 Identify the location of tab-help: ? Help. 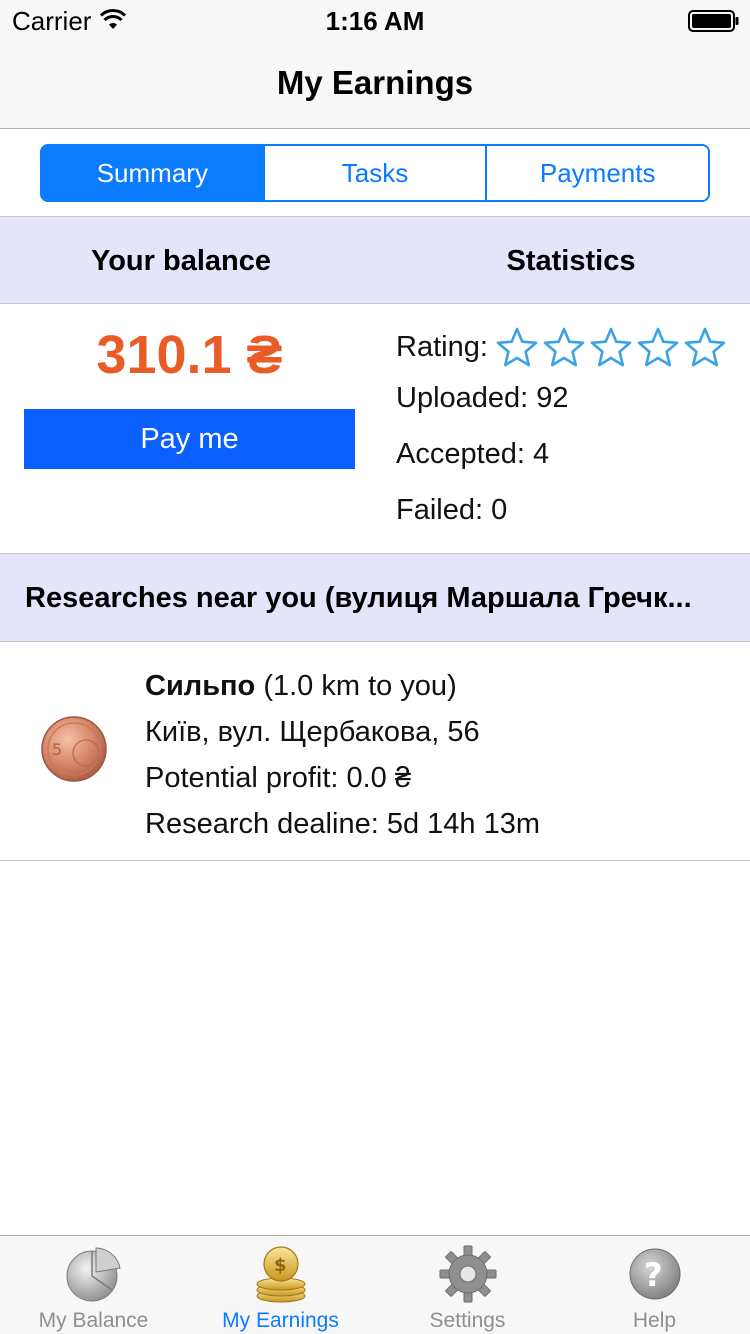
(654, 1285).